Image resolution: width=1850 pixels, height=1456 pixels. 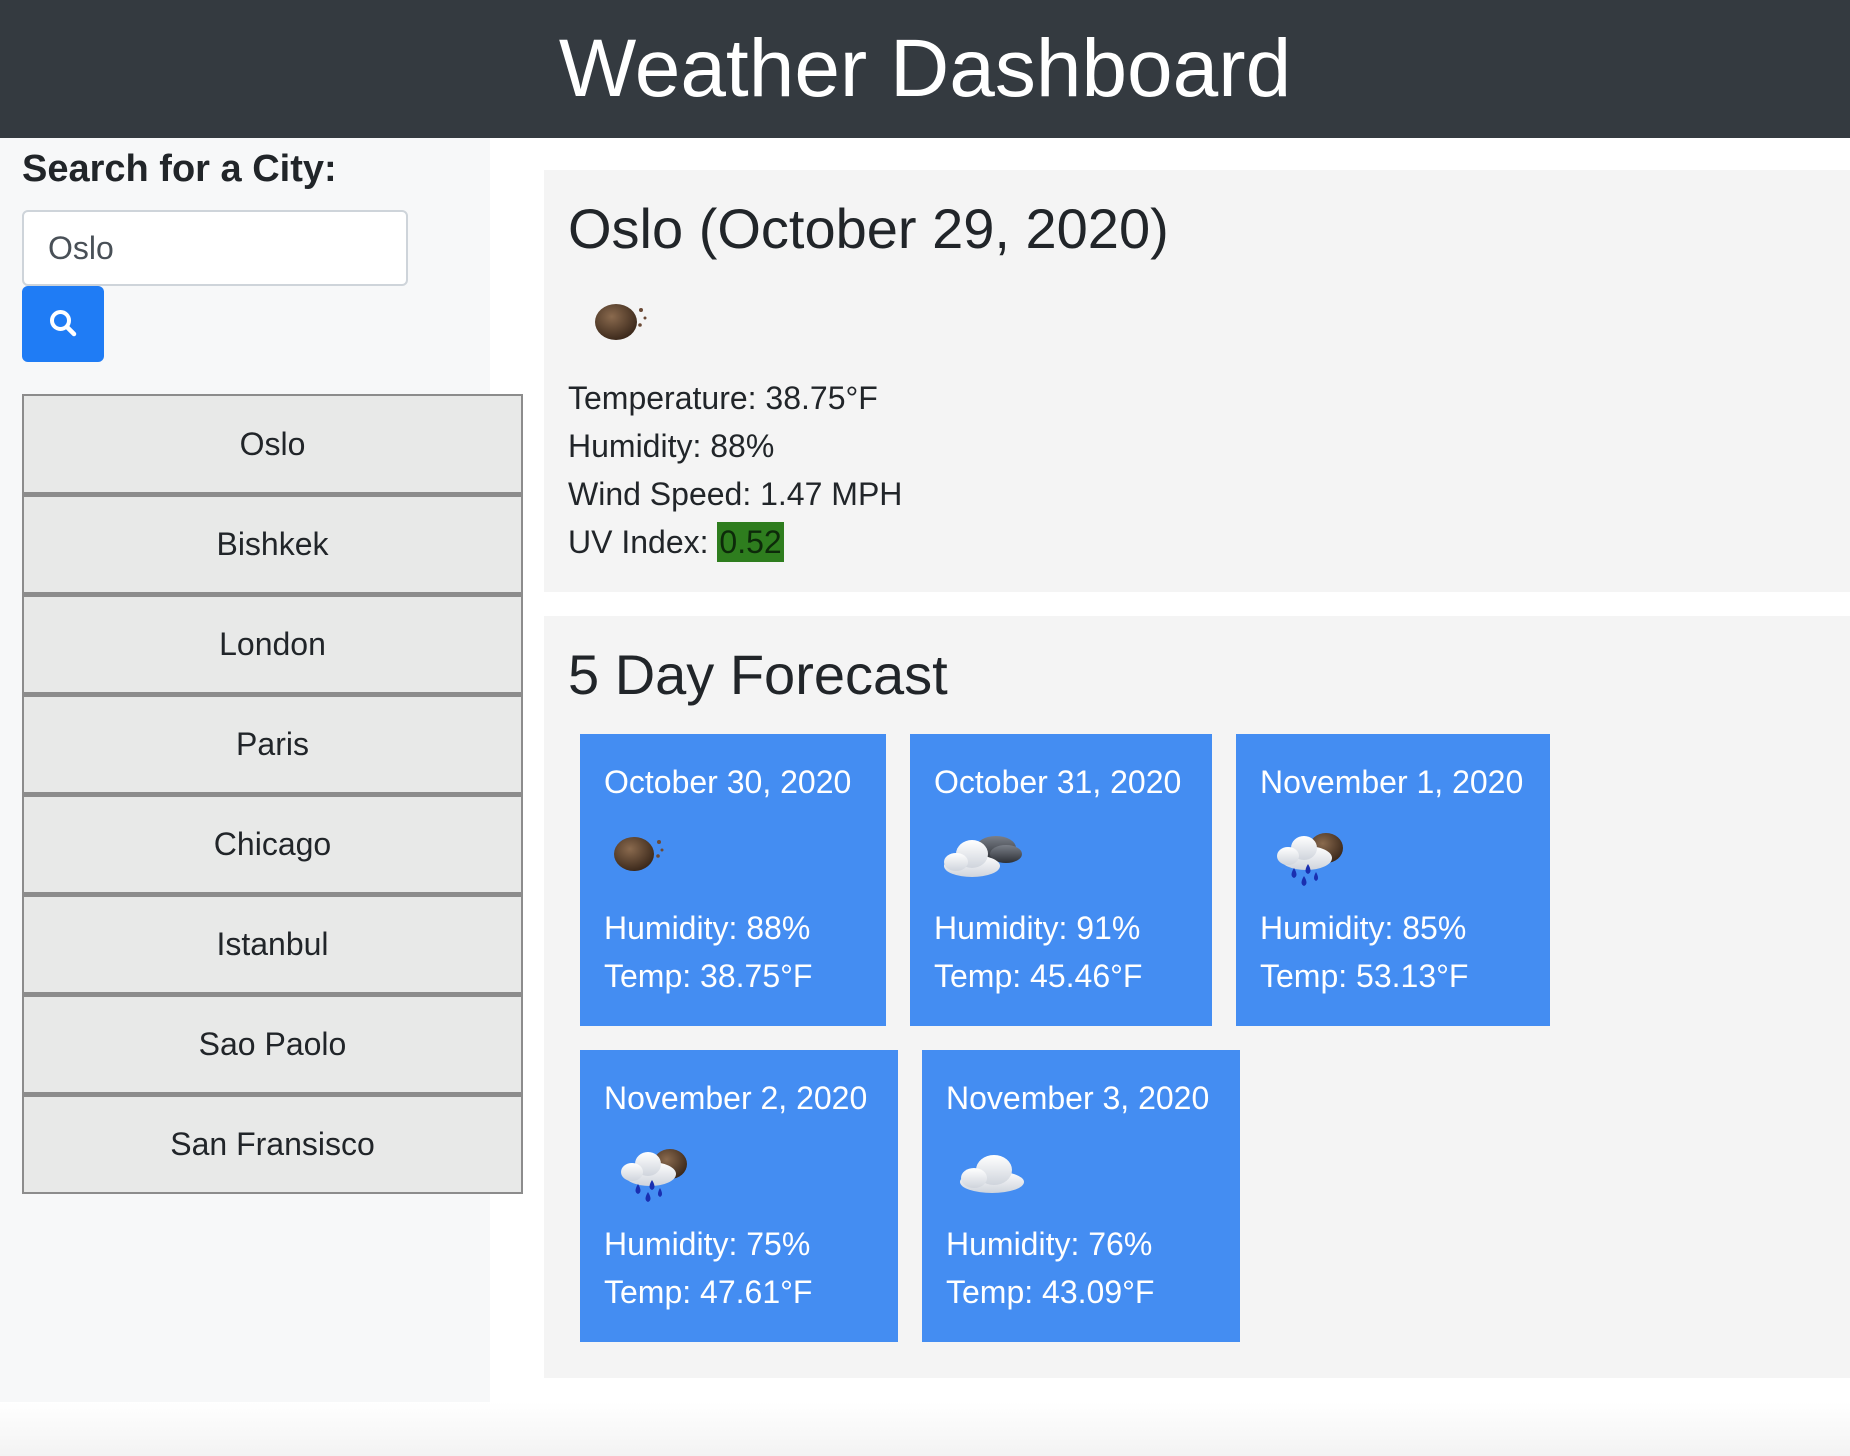 What do you see at coordinates (868, 228) in the screenshot?
I see `current-city-title: Oslo (October 29, 2020)` at bounding box center [868, 228].